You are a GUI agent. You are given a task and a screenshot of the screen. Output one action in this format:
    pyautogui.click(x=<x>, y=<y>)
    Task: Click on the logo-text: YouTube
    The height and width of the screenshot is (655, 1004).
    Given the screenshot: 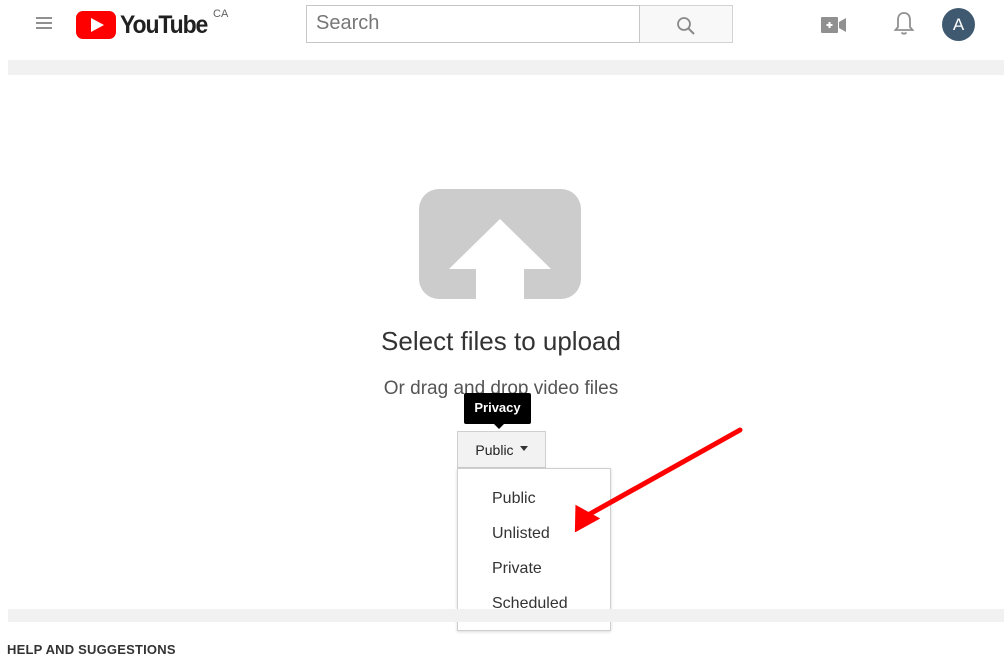 What is the action you would take?
    pyautogui.click(x=164, y=24)
    